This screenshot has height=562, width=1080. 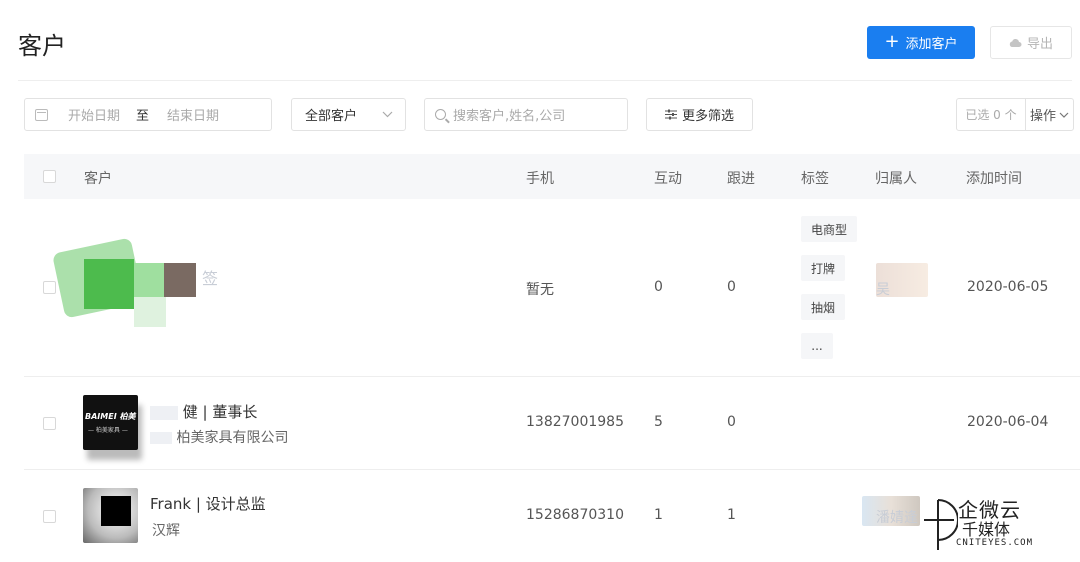 I want to click on avatar-logo-text: BAIMEI 柏美, so click(x=110, y=416).